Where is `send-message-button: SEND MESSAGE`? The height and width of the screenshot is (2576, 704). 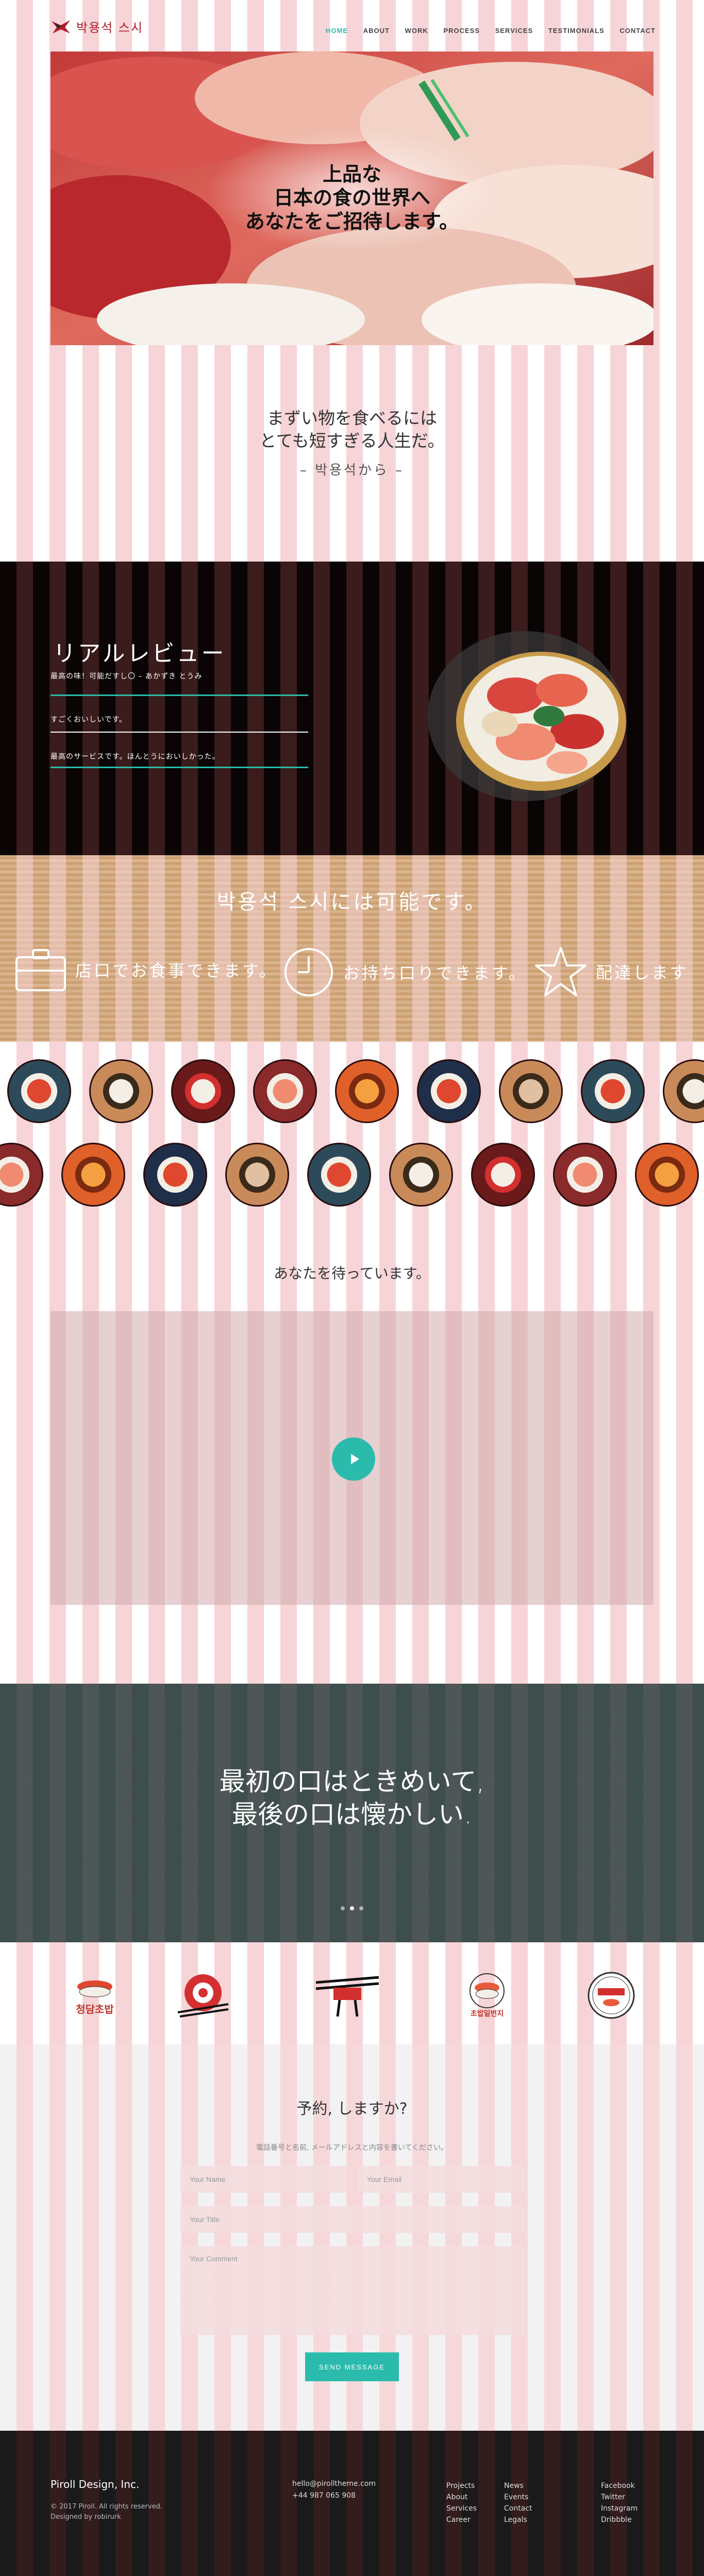
send-message-button: SEND MESSAGE is located at coordinates (352, 2366).